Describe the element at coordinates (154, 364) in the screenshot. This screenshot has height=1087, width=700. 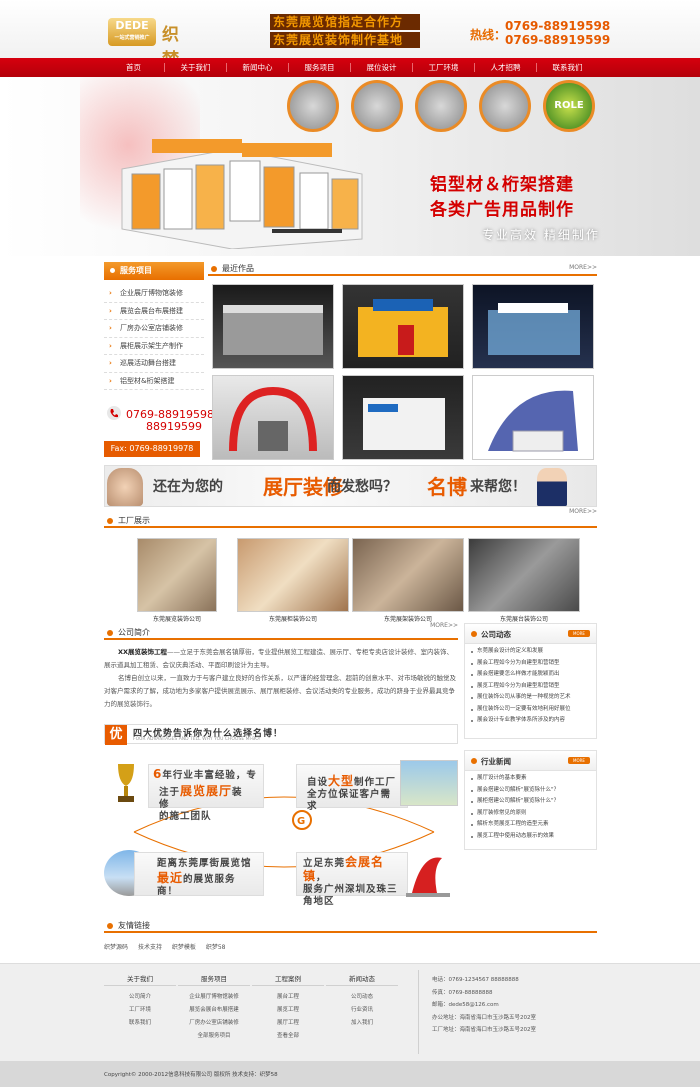
I see `service-item: 巡展活动舞台搭建` at that location.